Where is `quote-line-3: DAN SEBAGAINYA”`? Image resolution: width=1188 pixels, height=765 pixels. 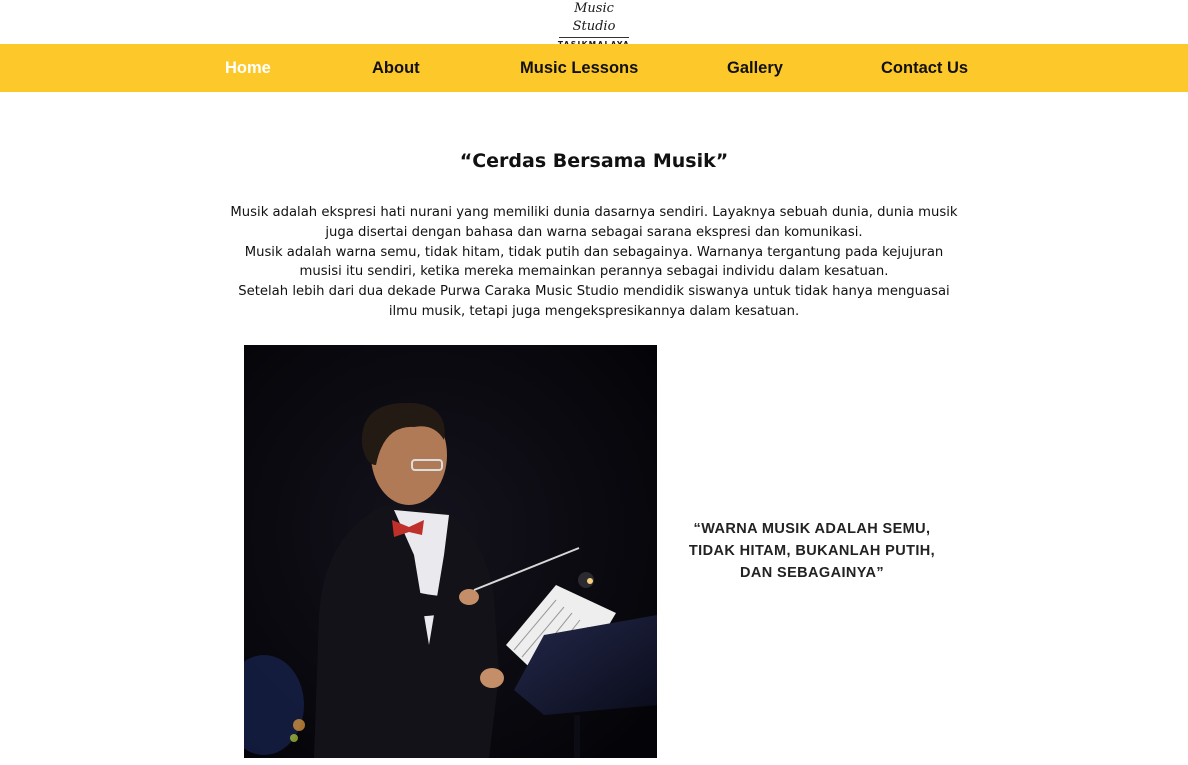 quote-line-3: DAN SEBAGAINYA” is located at coordinates (812, 573).